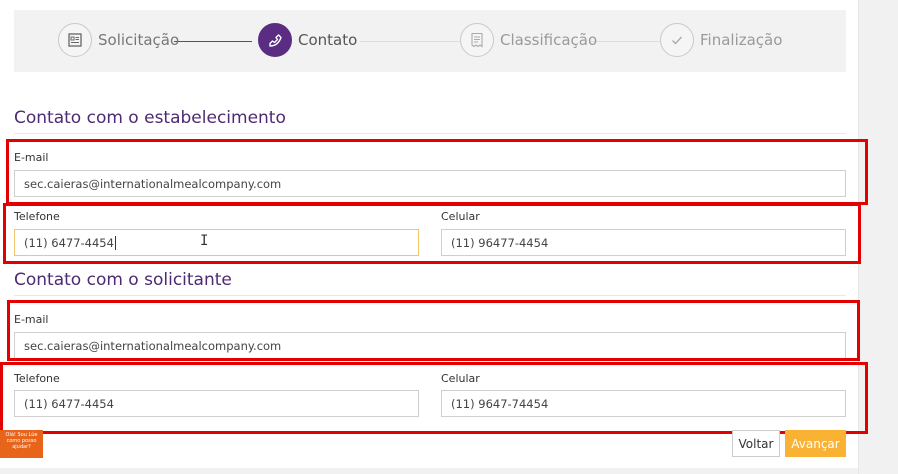 This screenshot has width=898, height=474. What do you see at coordinates (741, 40) in the screenshot?
I see `step-label: Finalização` at bounding box center [741, 40].